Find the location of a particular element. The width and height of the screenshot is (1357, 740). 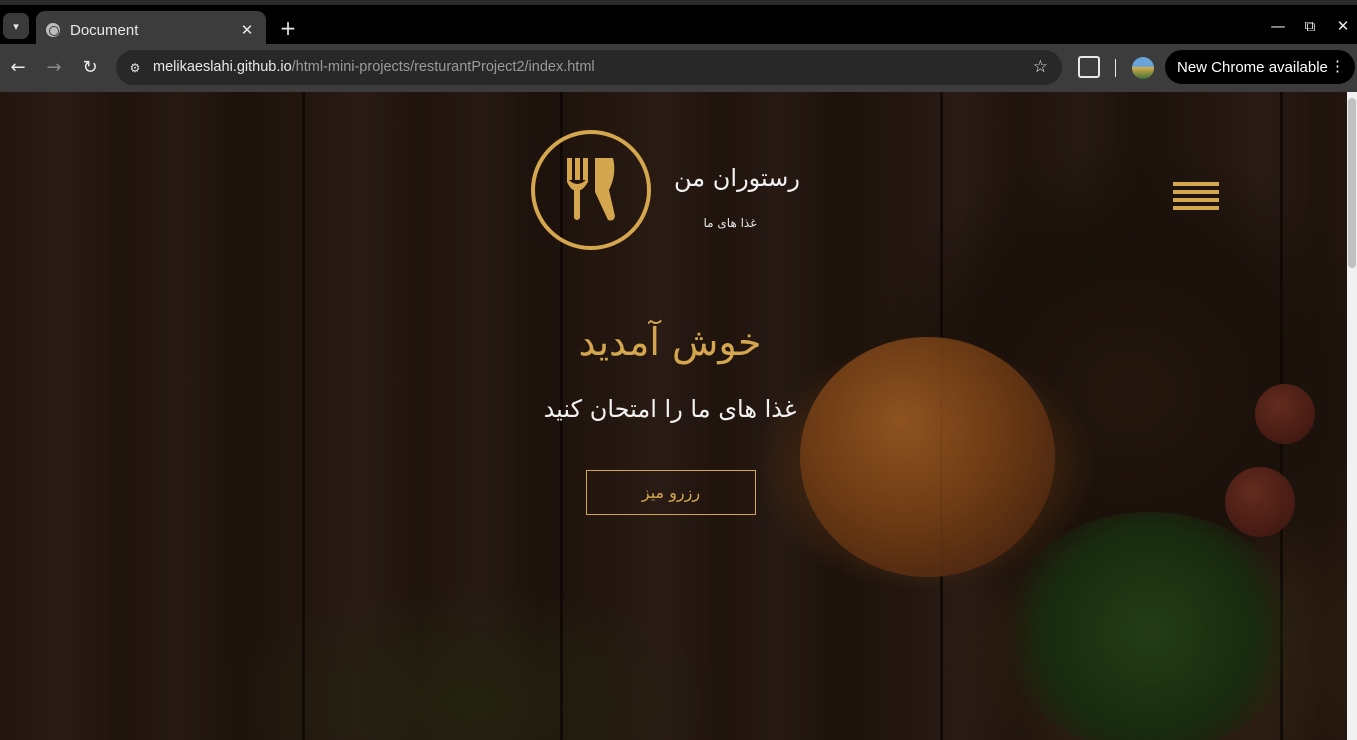

globe-icon is located at coordinates (53, 30).